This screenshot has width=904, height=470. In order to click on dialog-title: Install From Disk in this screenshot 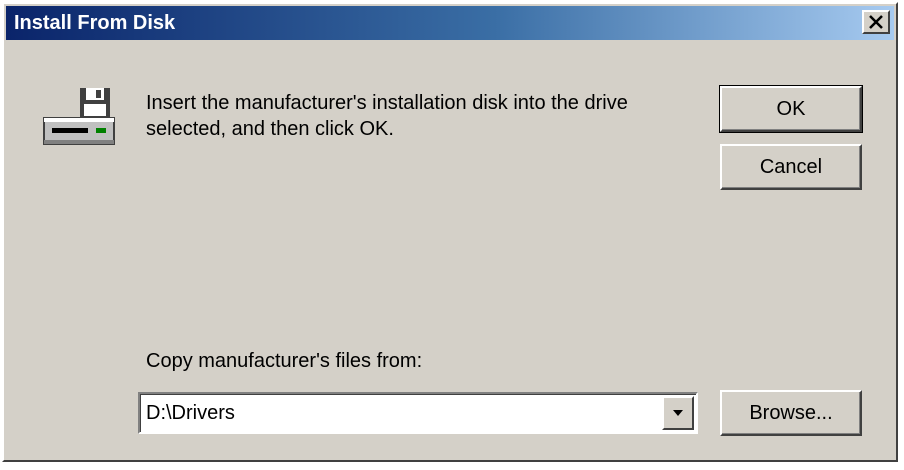, I will do `click(95, 23)`.